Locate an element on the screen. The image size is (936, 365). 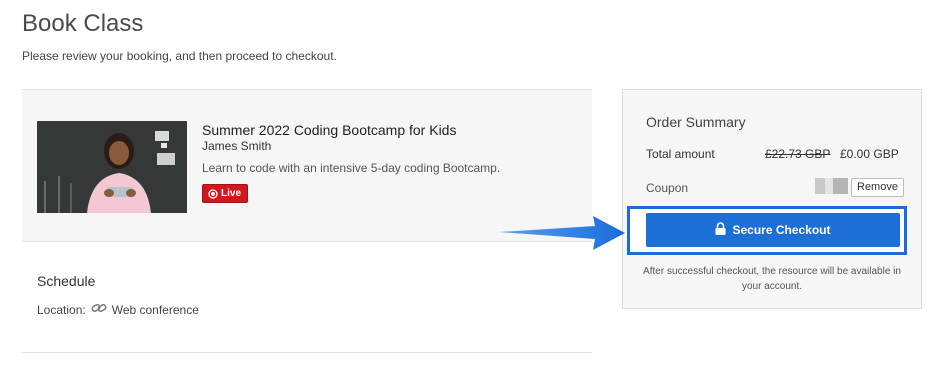
class-title: Summer 2022 Coding Bootcamp for Kids is located at coordinates (329, 130).